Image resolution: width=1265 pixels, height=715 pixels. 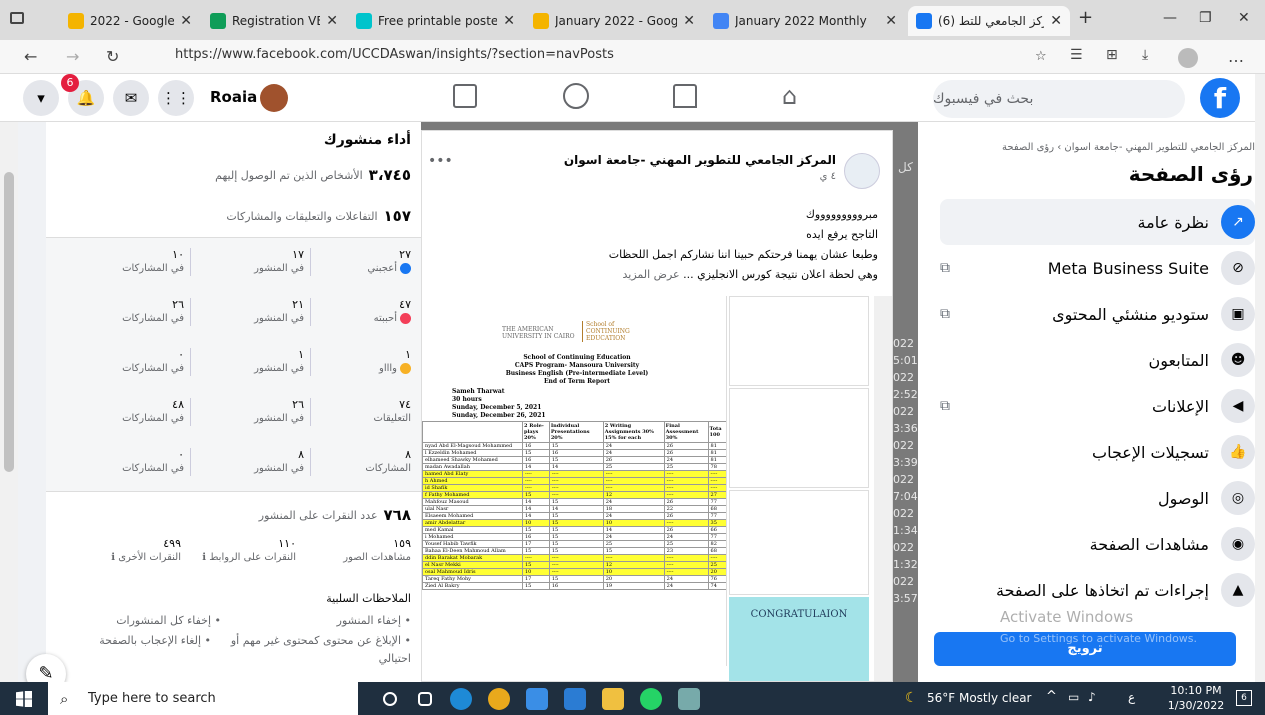 What do you see at coordinates (1196, 705) in the screenshot?
I see `clock-date: 1/30/2022` at bounding box center [1196, 705].